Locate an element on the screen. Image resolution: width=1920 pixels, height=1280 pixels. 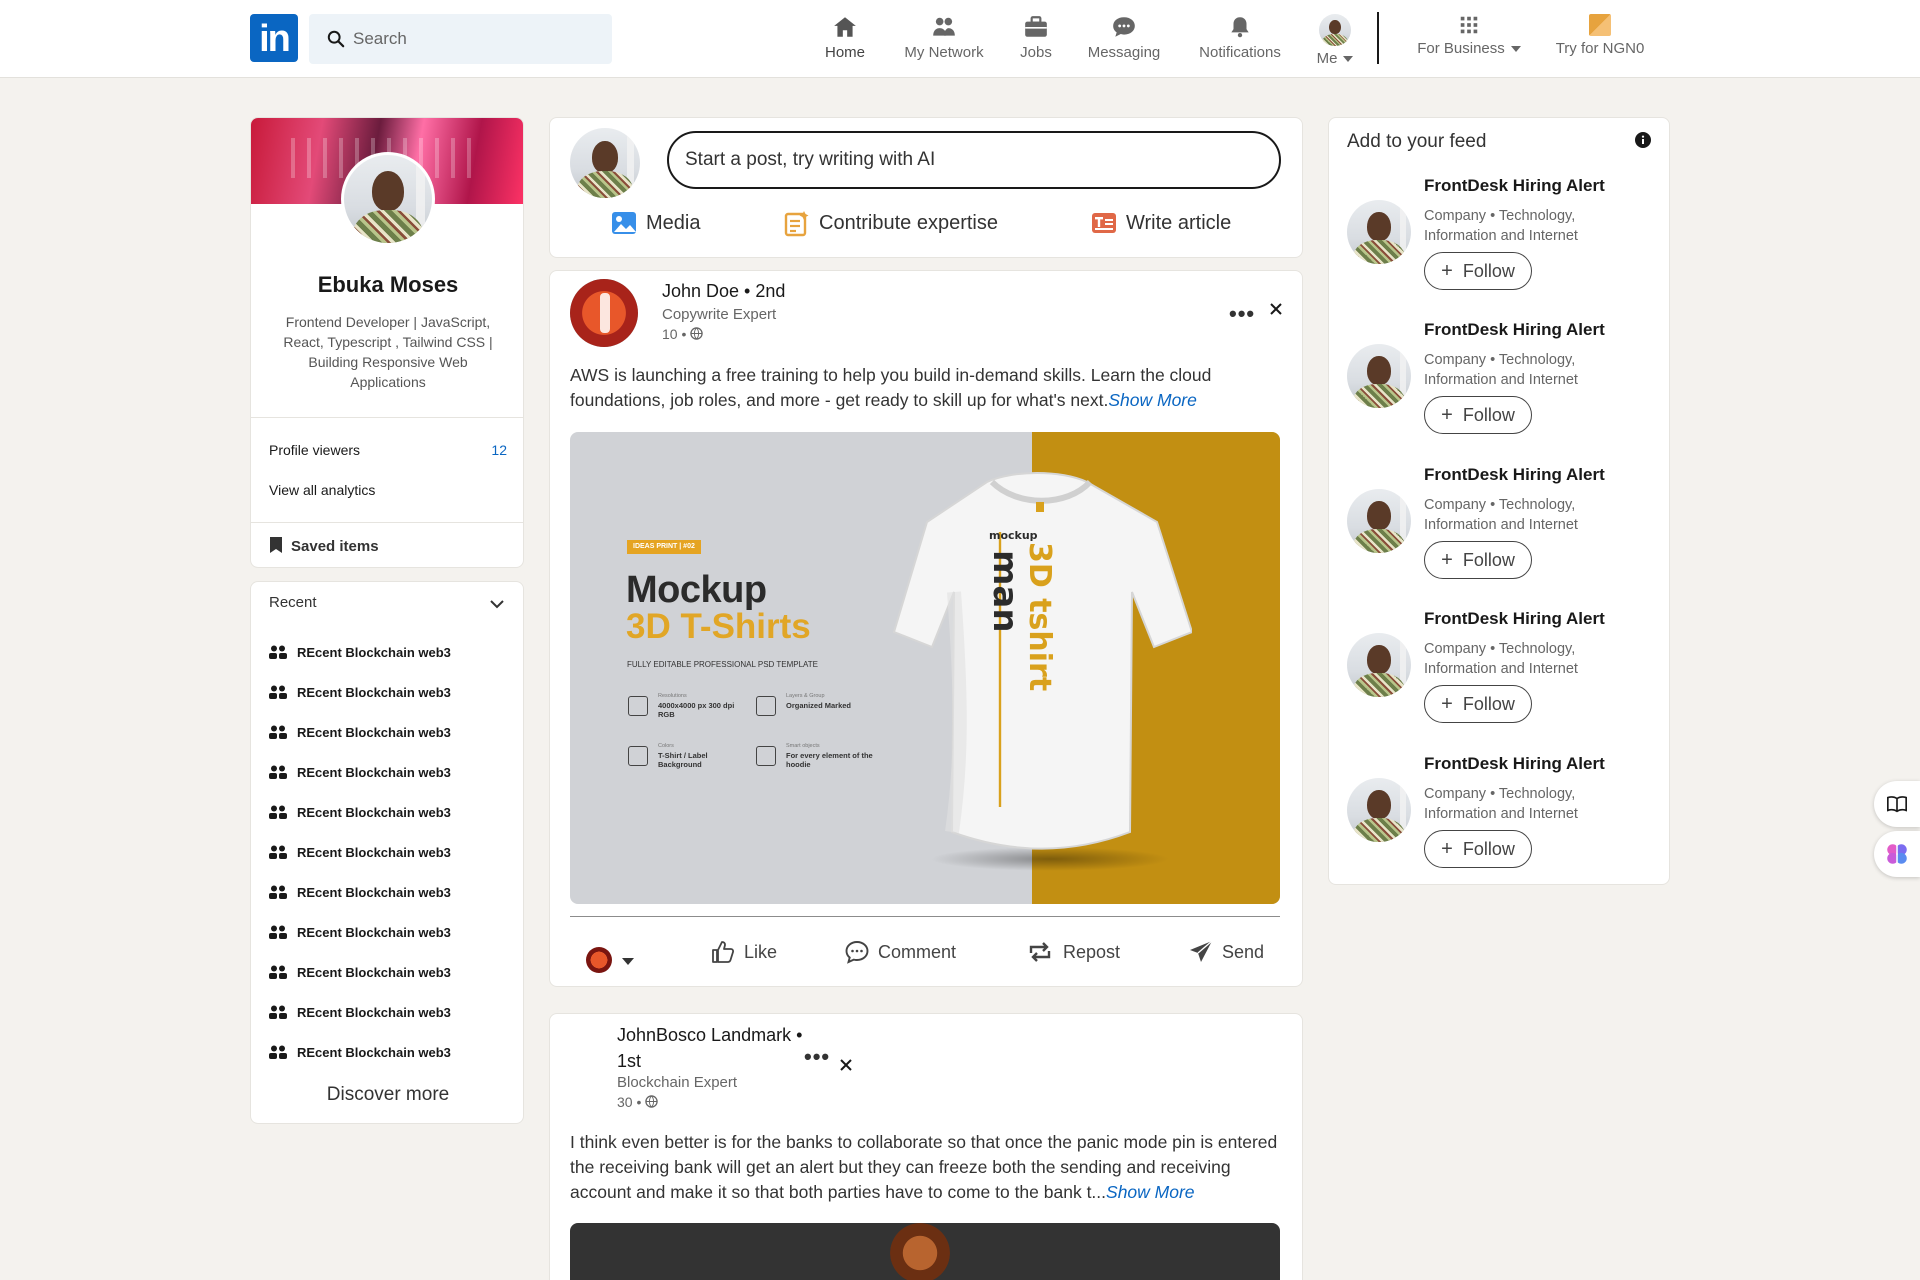
feature-caption: Resolutions is located at coordinates (672, 696).